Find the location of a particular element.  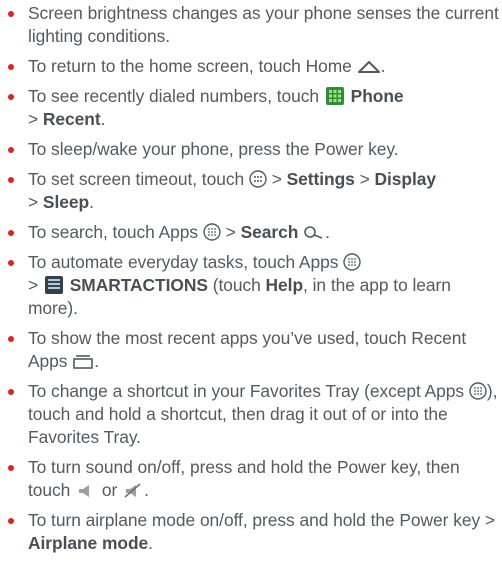

tip-text: To return to the home screen, touch Home is located at coordinates (190, 66).